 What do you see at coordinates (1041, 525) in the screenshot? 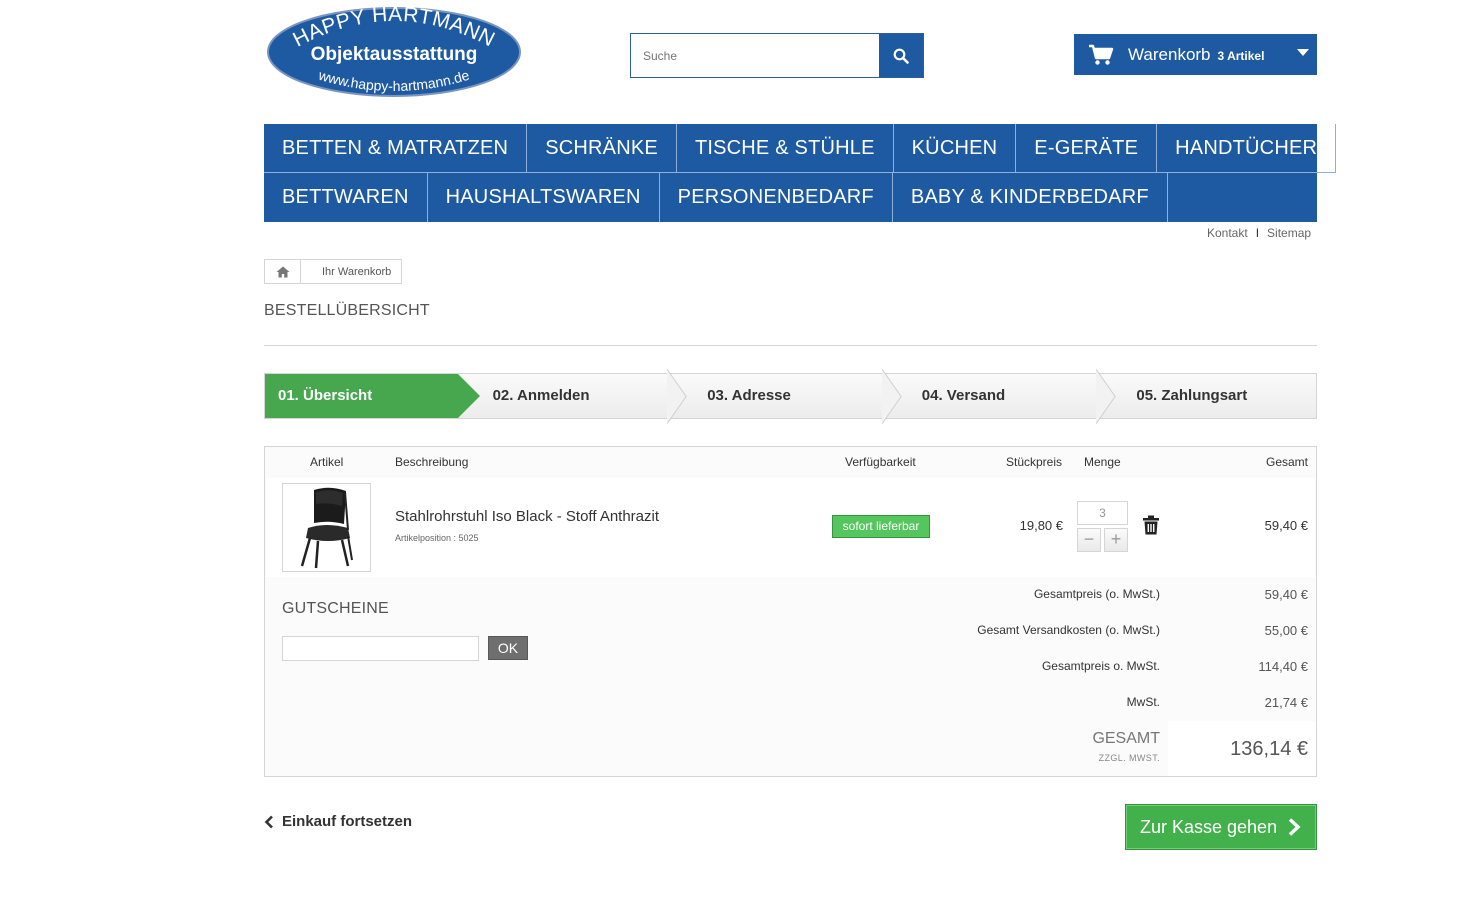
I see `unit-price: 19,80 €` at bounding box center [1041, 525].